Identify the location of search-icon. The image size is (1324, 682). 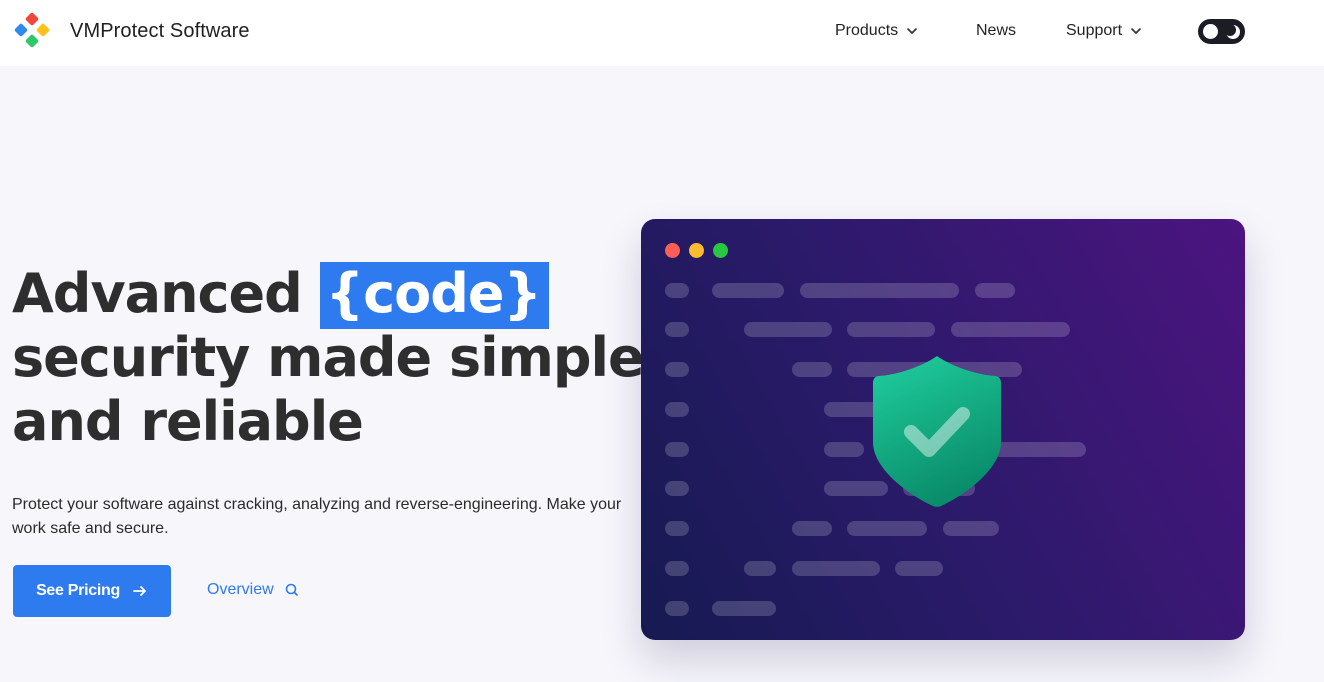
(291, 589).